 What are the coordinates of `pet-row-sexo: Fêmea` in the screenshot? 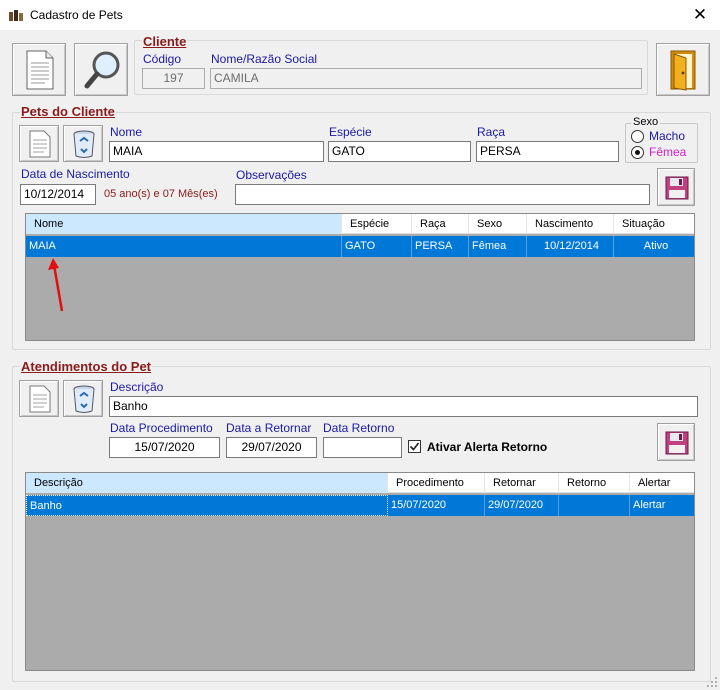 It's located at (498, 246).